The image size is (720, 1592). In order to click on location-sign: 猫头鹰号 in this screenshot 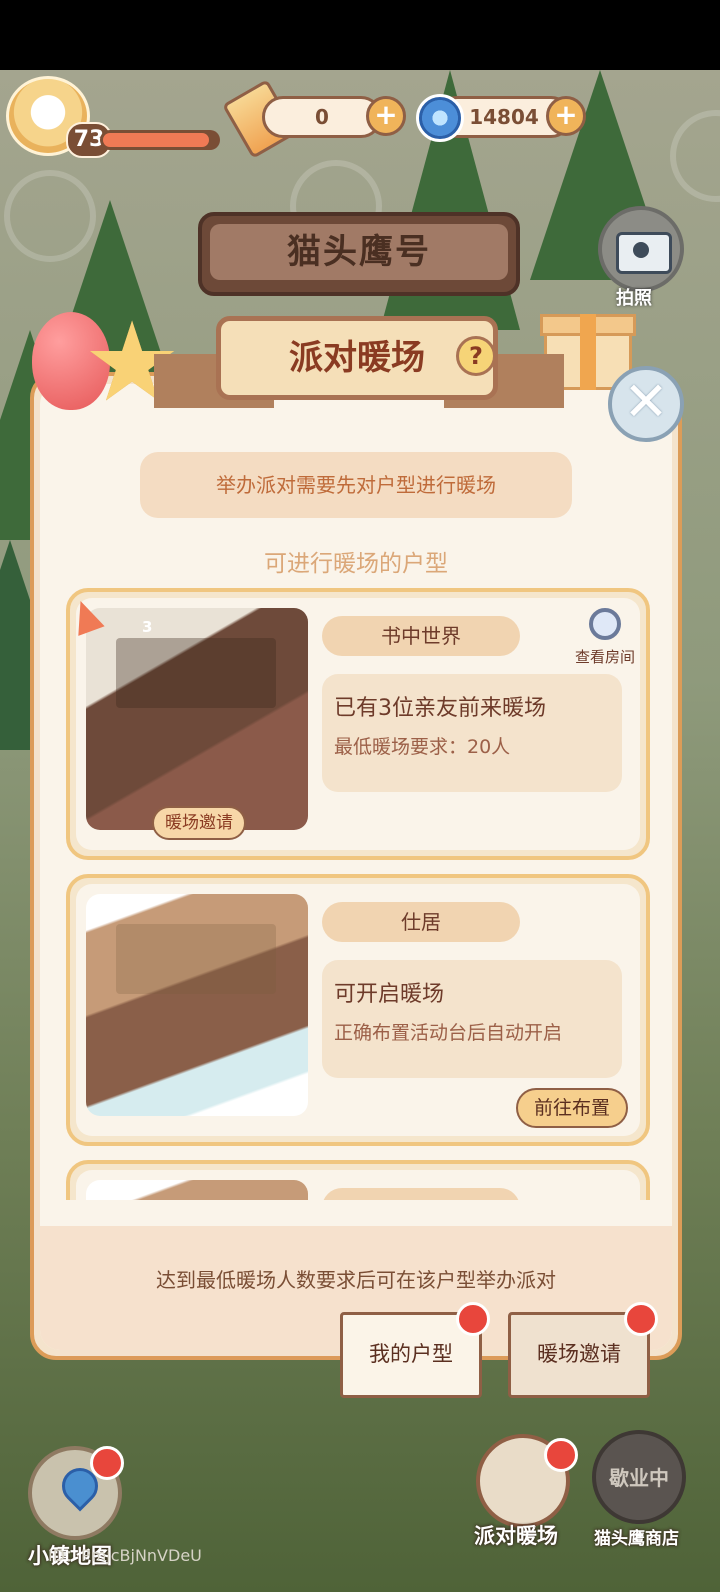, I will do `click(359, 254)`.